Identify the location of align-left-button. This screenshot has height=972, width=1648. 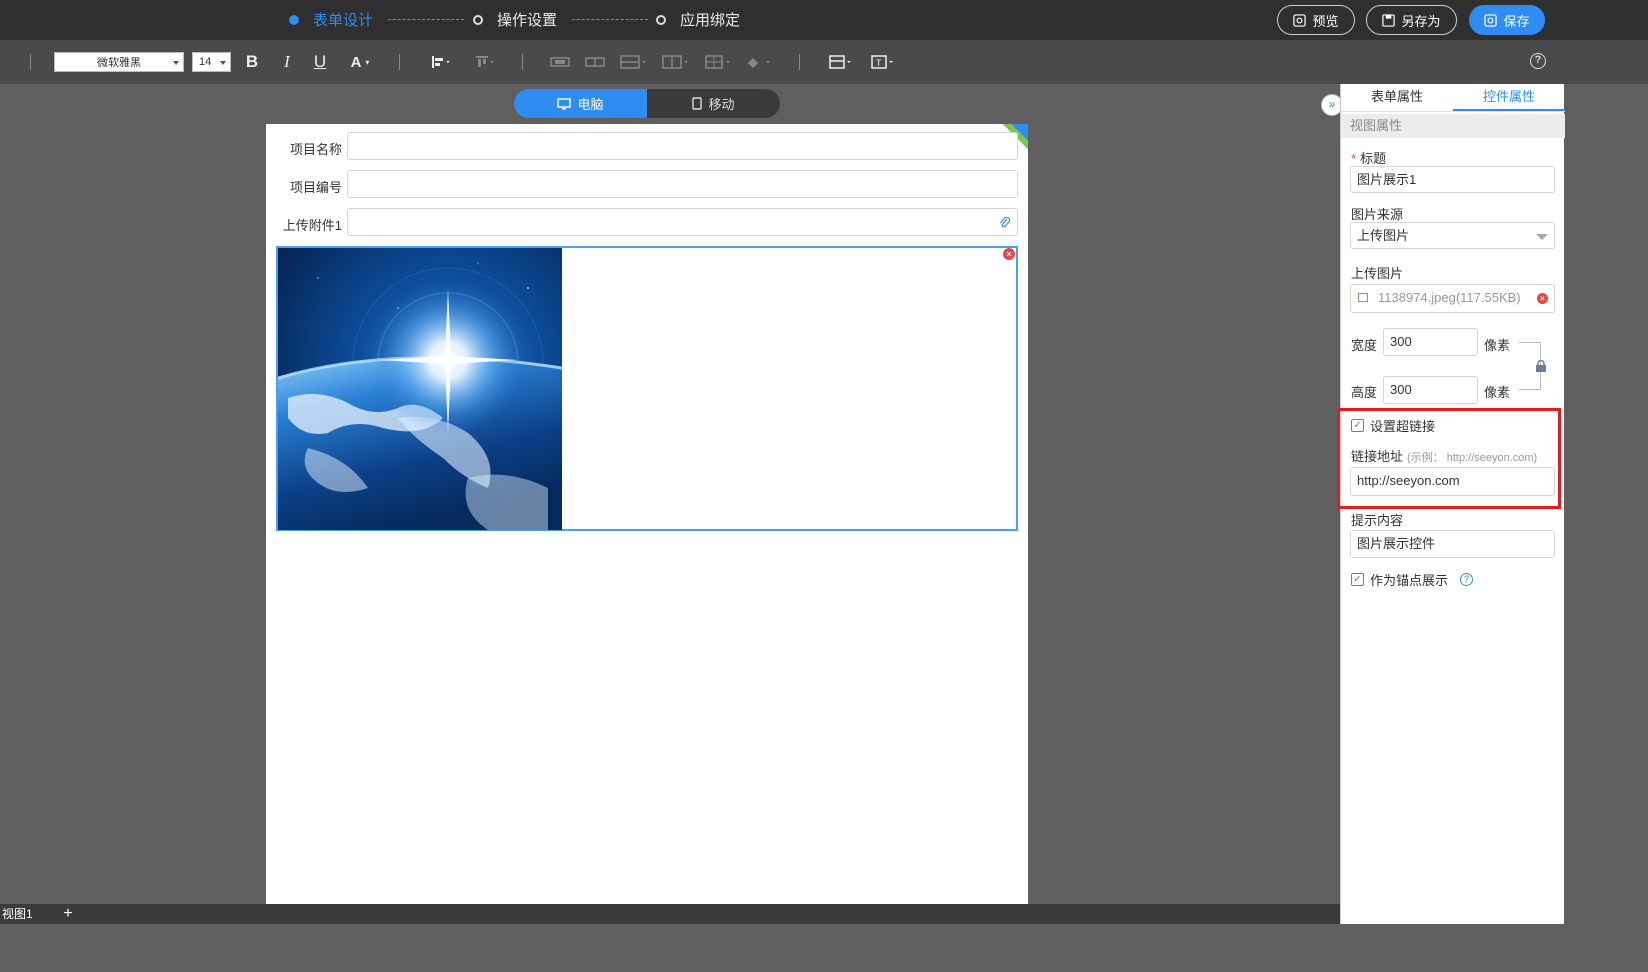
(441, 62).